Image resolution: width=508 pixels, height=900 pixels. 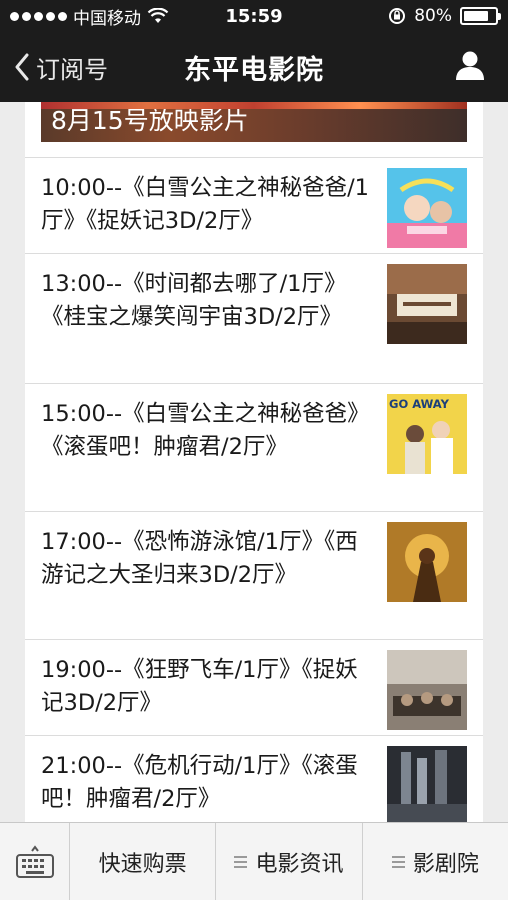 I want to click on showtime-text: 21:00--《危机行动/1厅》《滚蛋吧！肿瘤君/2厅》, so click(x=199, y=782).